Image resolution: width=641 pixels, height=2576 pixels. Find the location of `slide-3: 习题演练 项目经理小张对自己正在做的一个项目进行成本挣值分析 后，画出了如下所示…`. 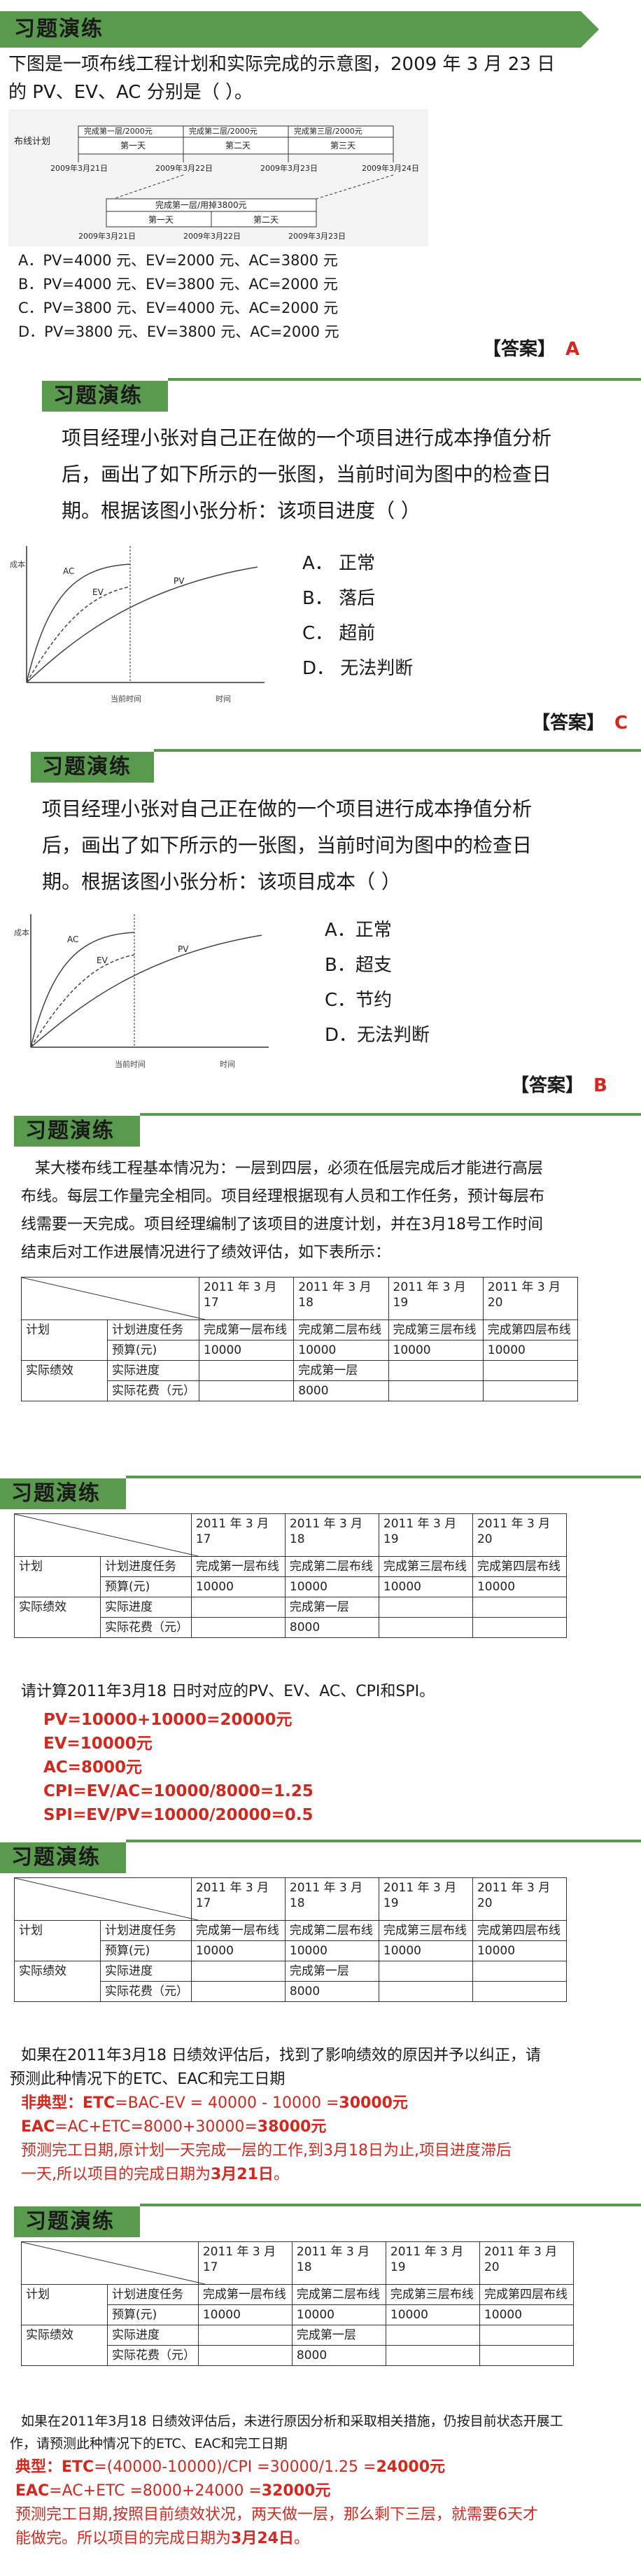

slide-3: 习题演练 项目经理小张对自己正在做的一个项目进行成本挣值分析 后，画出了如下所示… is located at coordinates (320, 924).